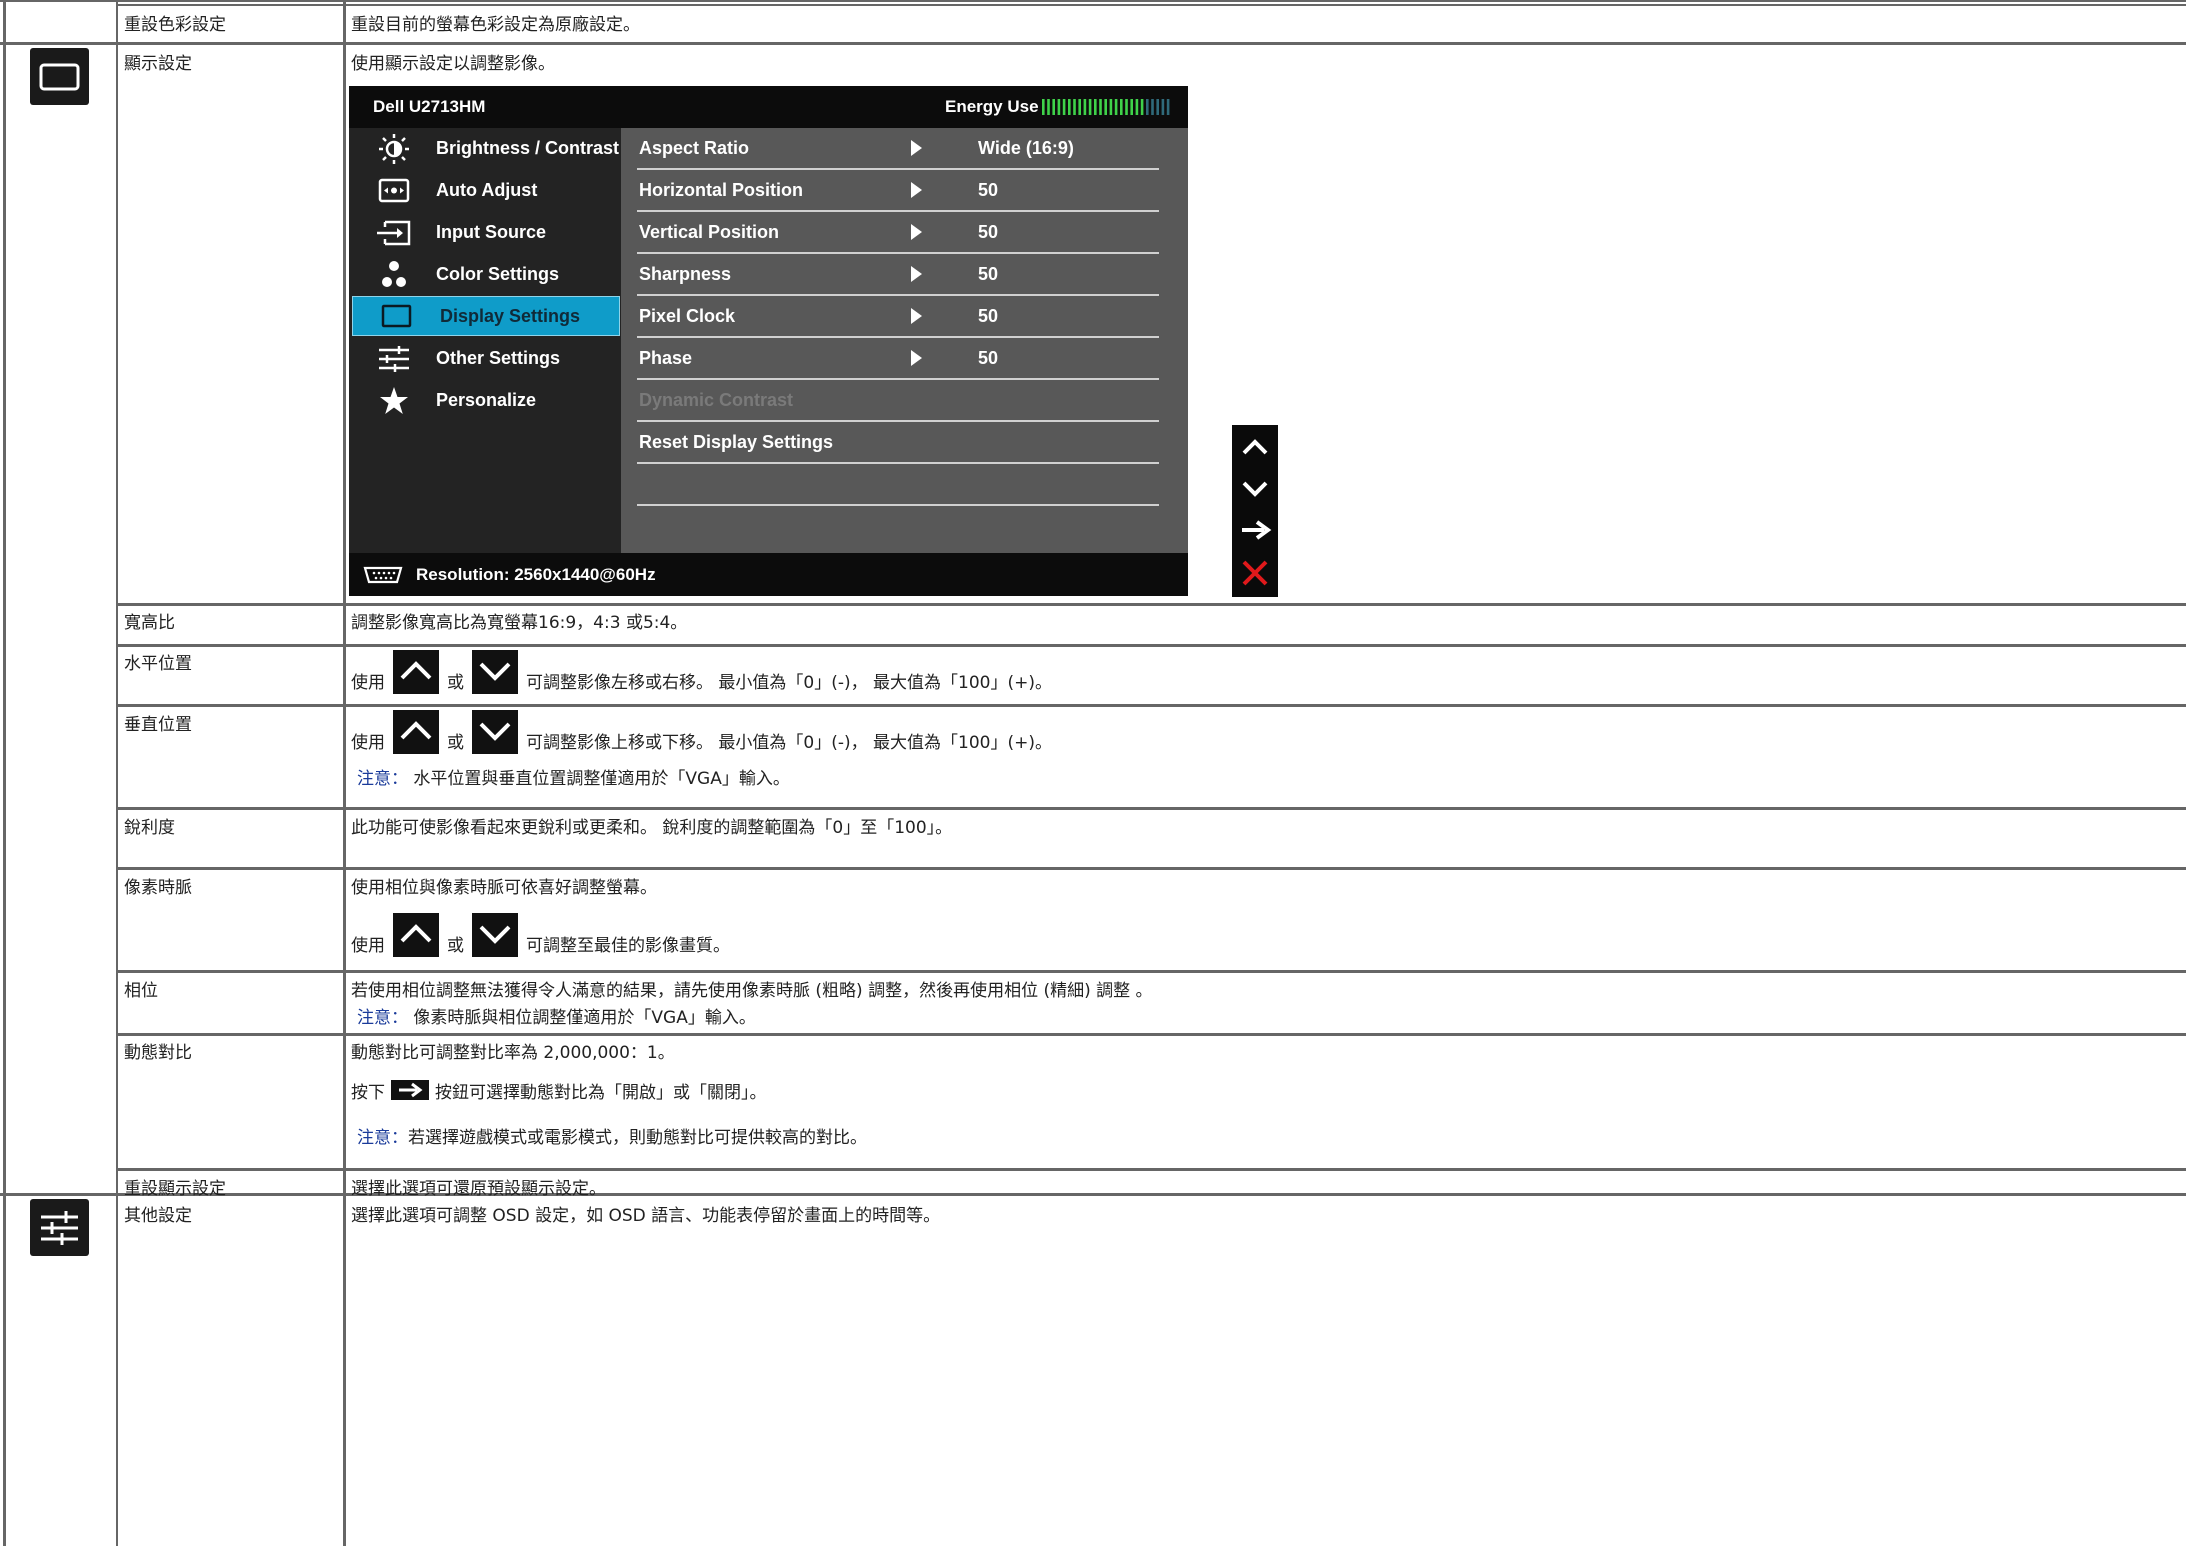  I want to click on dynamic-contrast-desc: 動態對比可調整對比率為 2,000,000：1。, so click(513, 1053).